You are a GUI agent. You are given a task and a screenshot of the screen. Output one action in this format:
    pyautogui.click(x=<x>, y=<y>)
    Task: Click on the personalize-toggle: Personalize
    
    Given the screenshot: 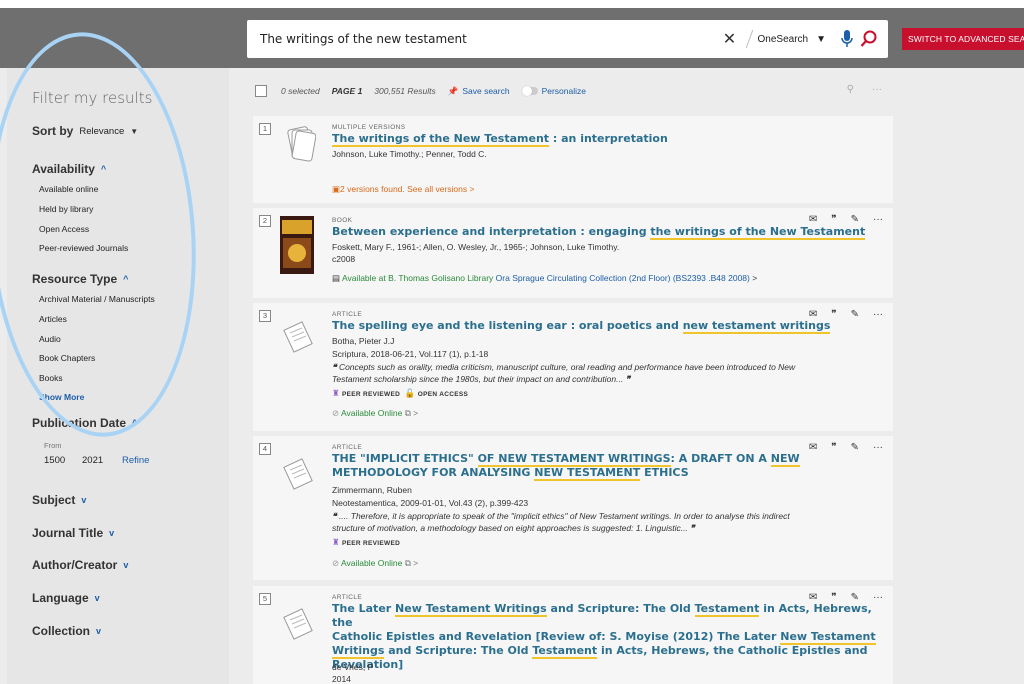 What is the action you would take?
    pyautogui.click(x=553, y=91)
    